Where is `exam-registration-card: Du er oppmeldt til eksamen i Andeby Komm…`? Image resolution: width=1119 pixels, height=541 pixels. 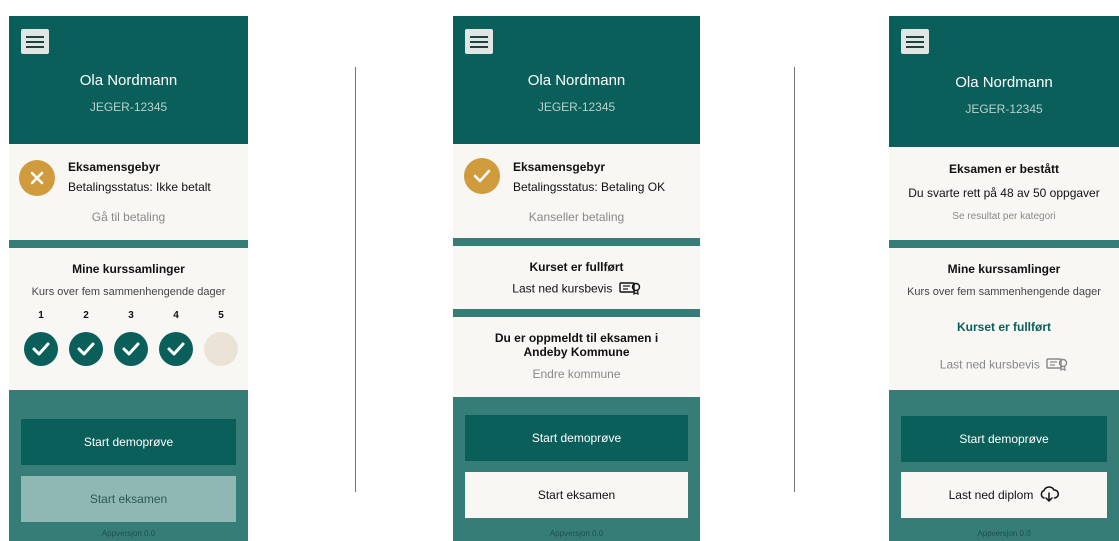
exam-registration-card: Du er oppmeldt til eksamen i Andeby Komm… is located at coordinates (576, 357).